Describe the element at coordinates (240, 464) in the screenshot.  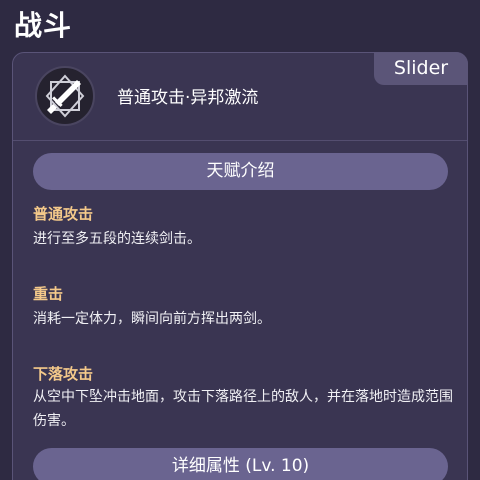
I see `detailed-attributes-button: 详细属性 (Lv. 10)` at that location.